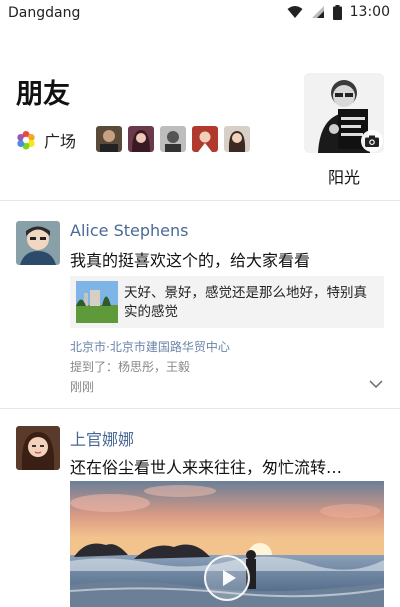 The width and height of the screenshot is (400, 607). I want to click on camera-button, so click(372, 141).